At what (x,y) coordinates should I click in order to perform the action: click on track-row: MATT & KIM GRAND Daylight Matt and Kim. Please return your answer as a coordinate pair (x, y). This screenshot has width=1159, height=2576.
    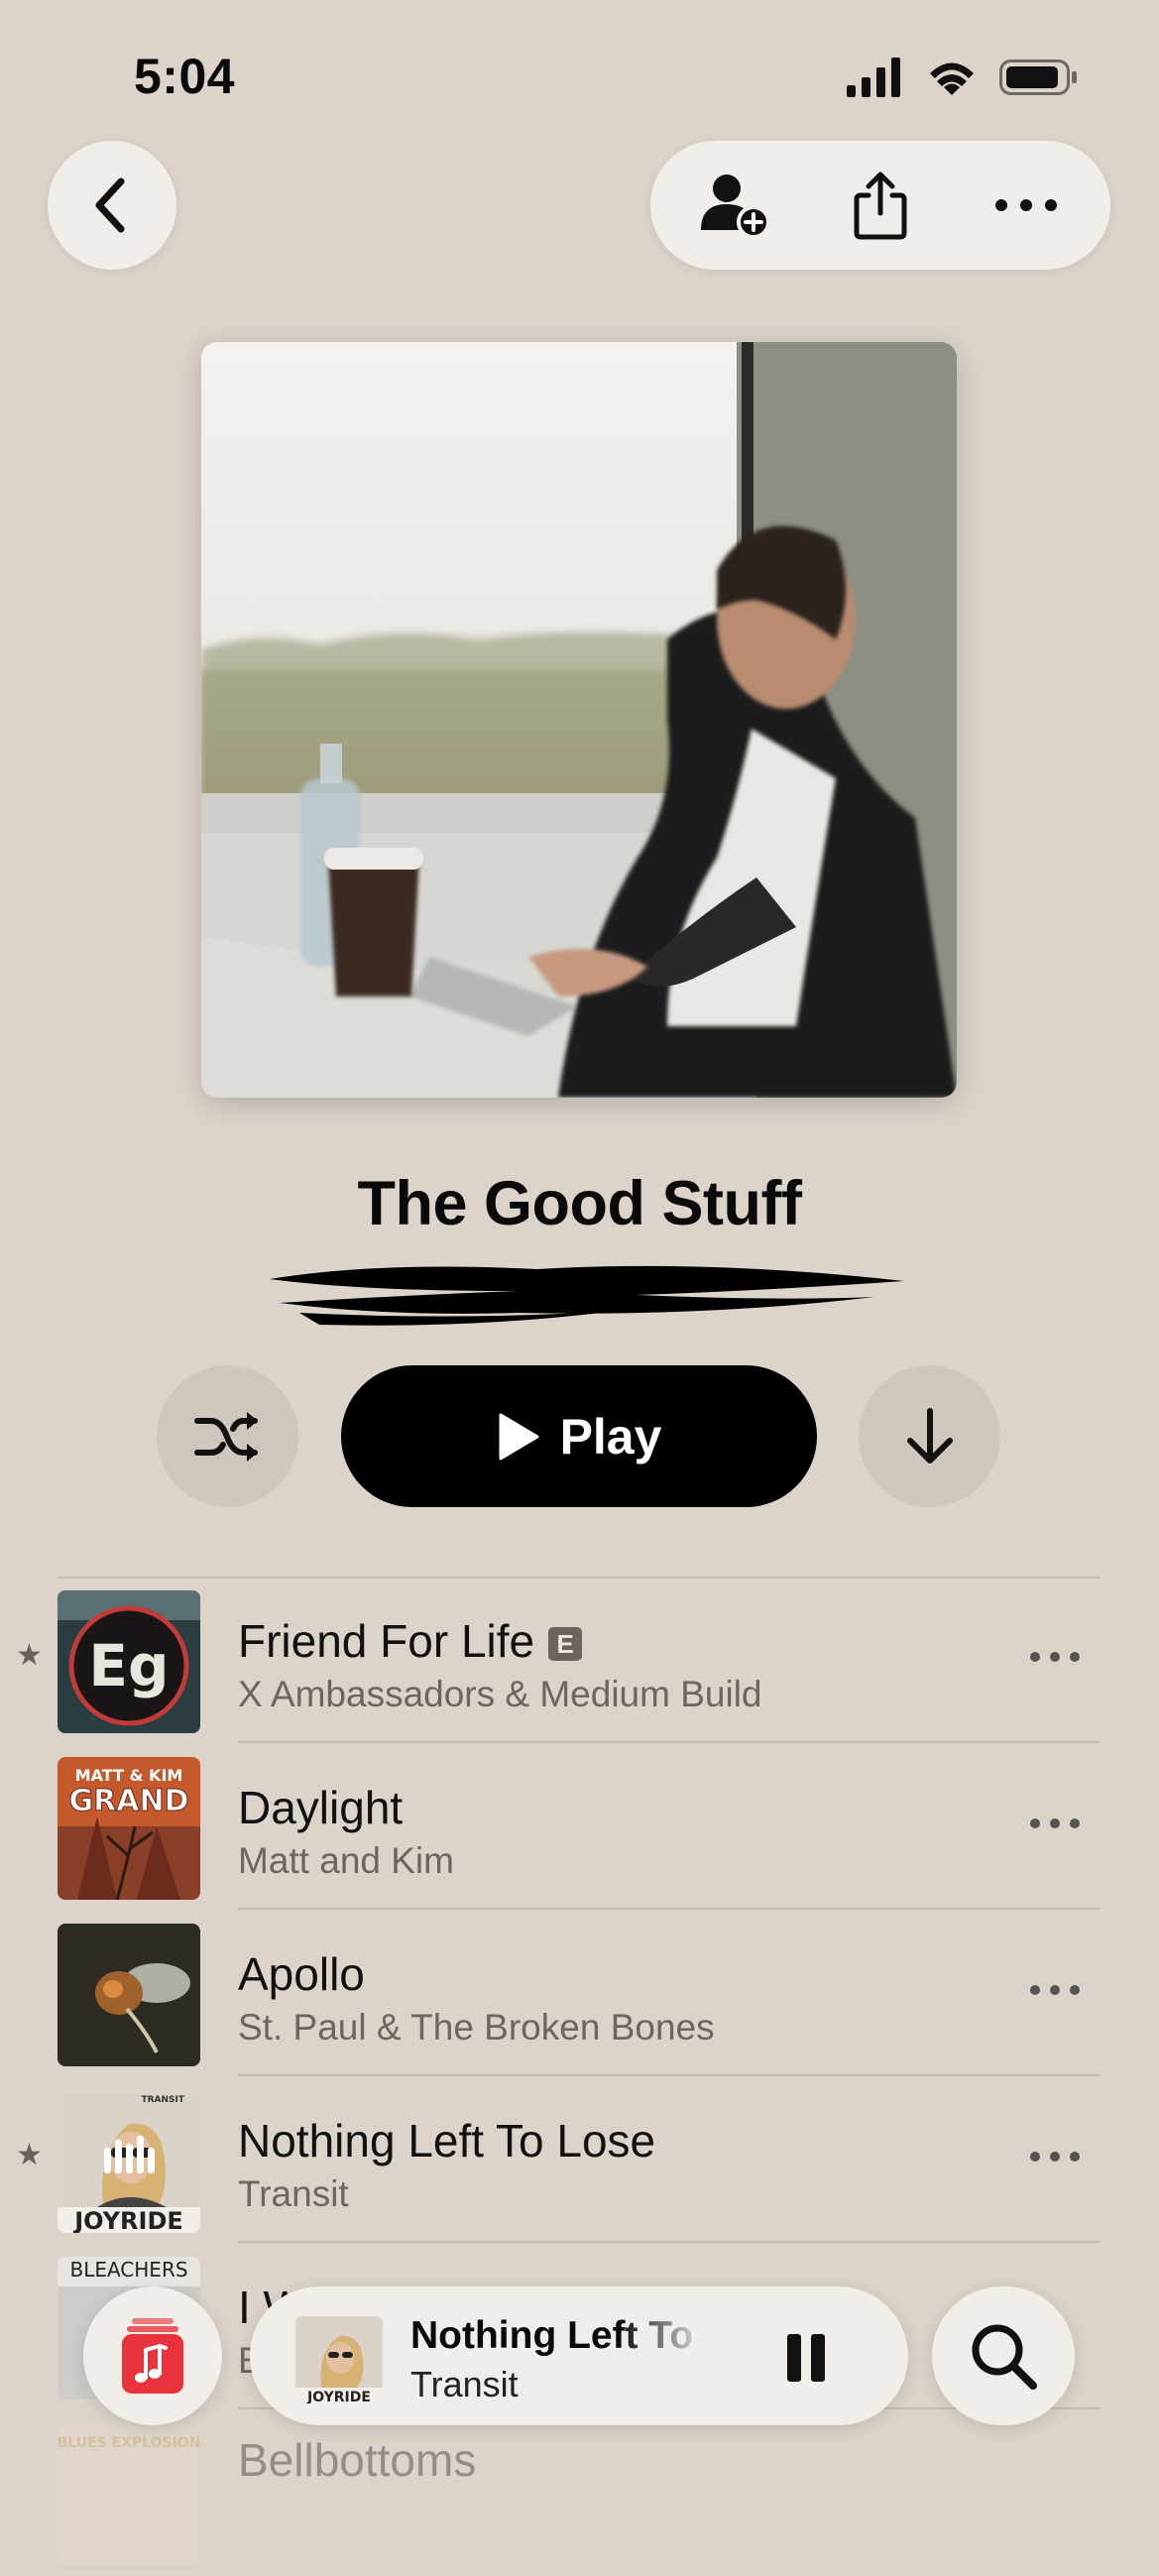
    Looking at the image, I should click on (579, 1826).